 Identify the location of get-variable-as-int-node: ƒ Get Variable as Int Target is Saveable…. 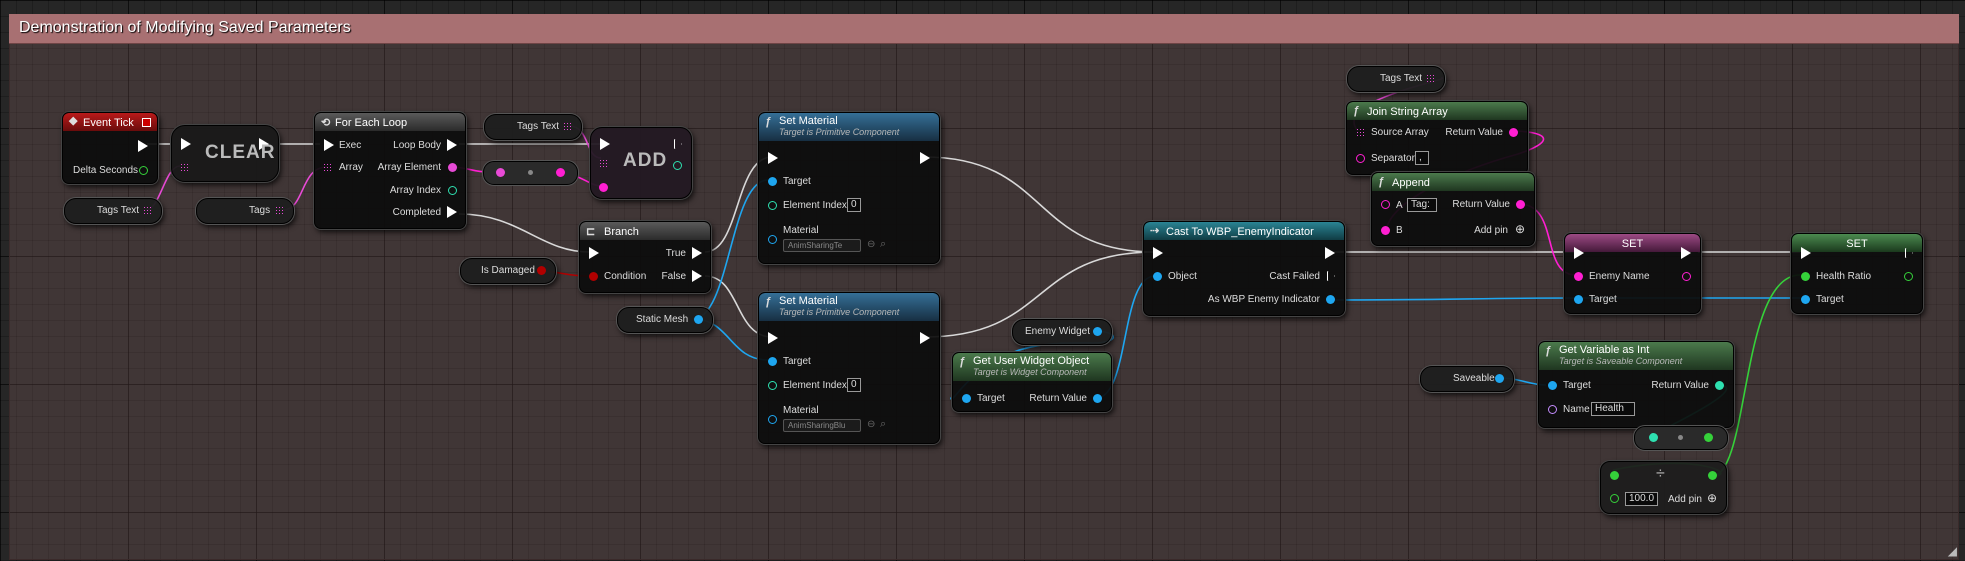
(1636, 384).